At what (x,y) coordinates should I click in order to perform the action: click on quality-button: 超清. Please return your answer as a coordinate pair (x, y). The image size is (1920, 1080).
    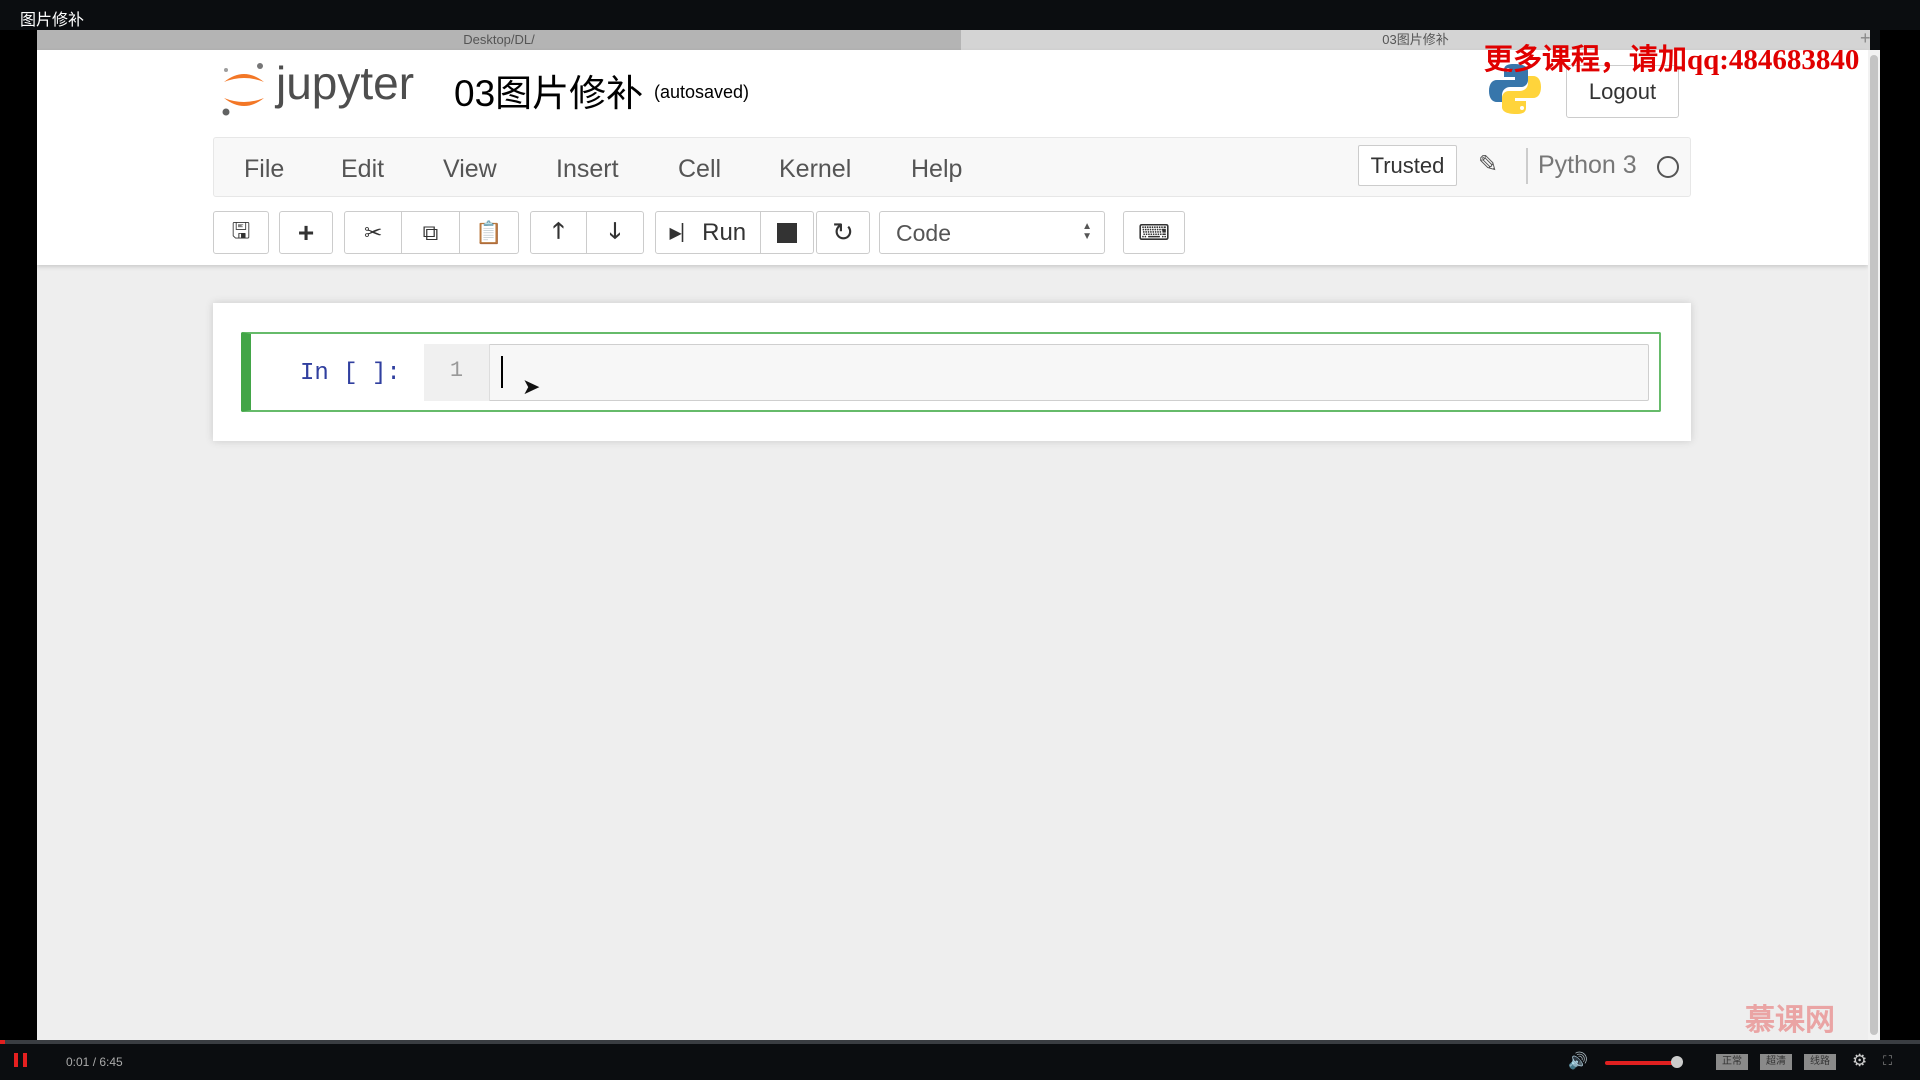
    Looking at the image, I should click on (1776, 1062).